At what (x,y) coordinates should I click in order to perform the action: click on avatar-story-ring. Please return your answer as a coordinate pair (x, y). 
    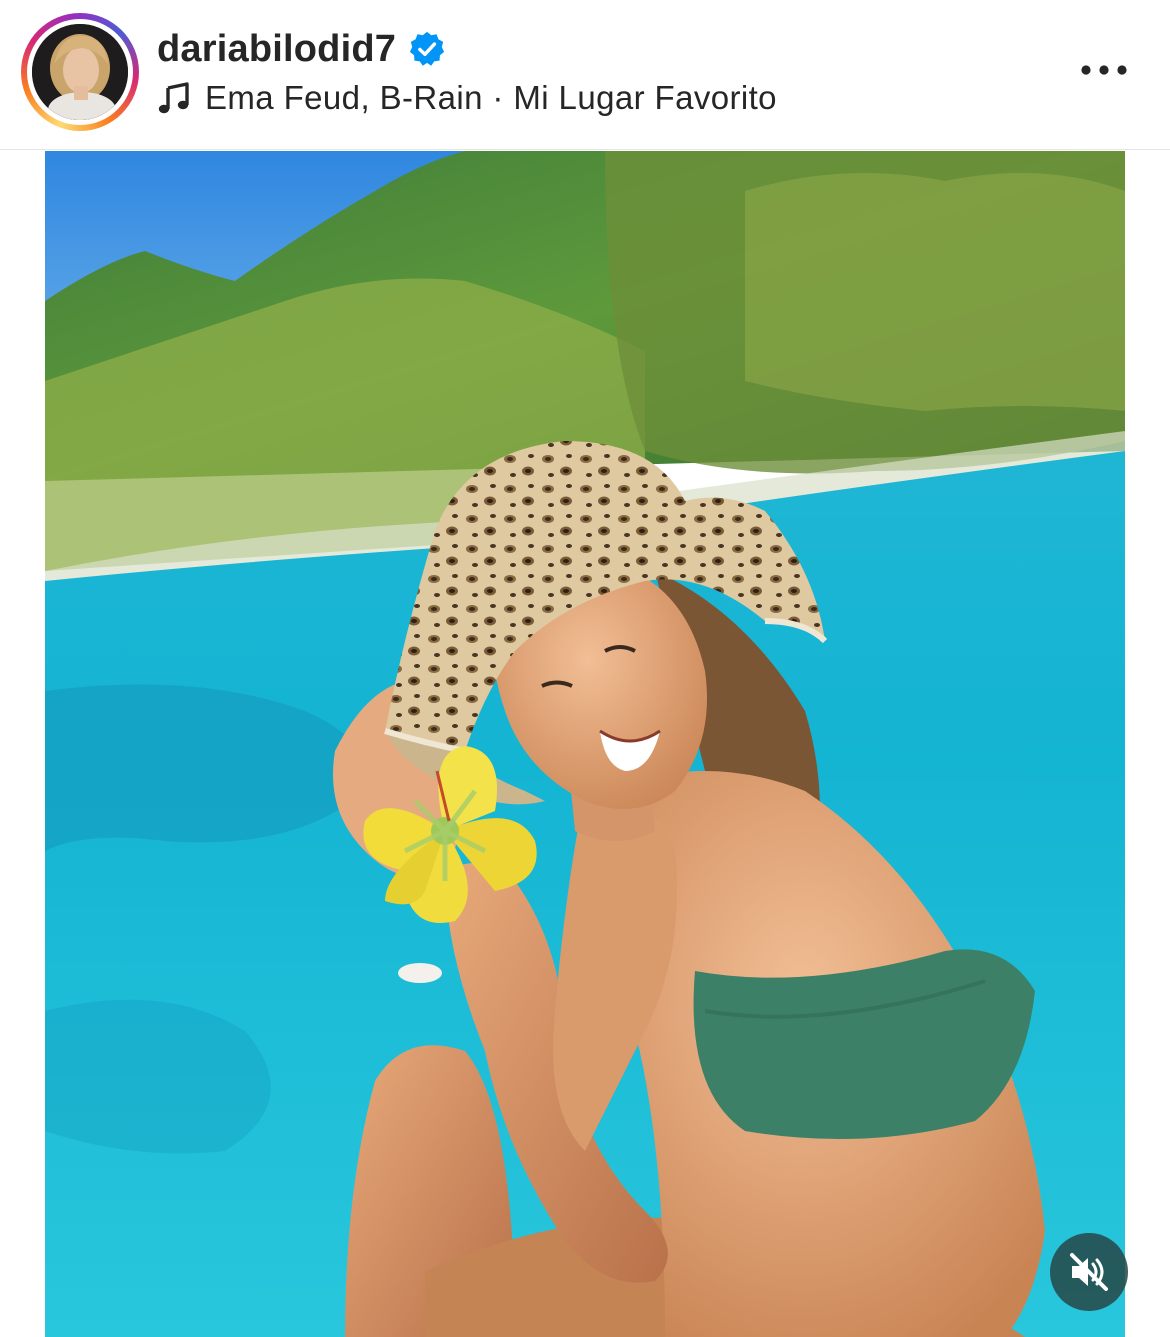
    Looking at the image, I should click on (80, 72).